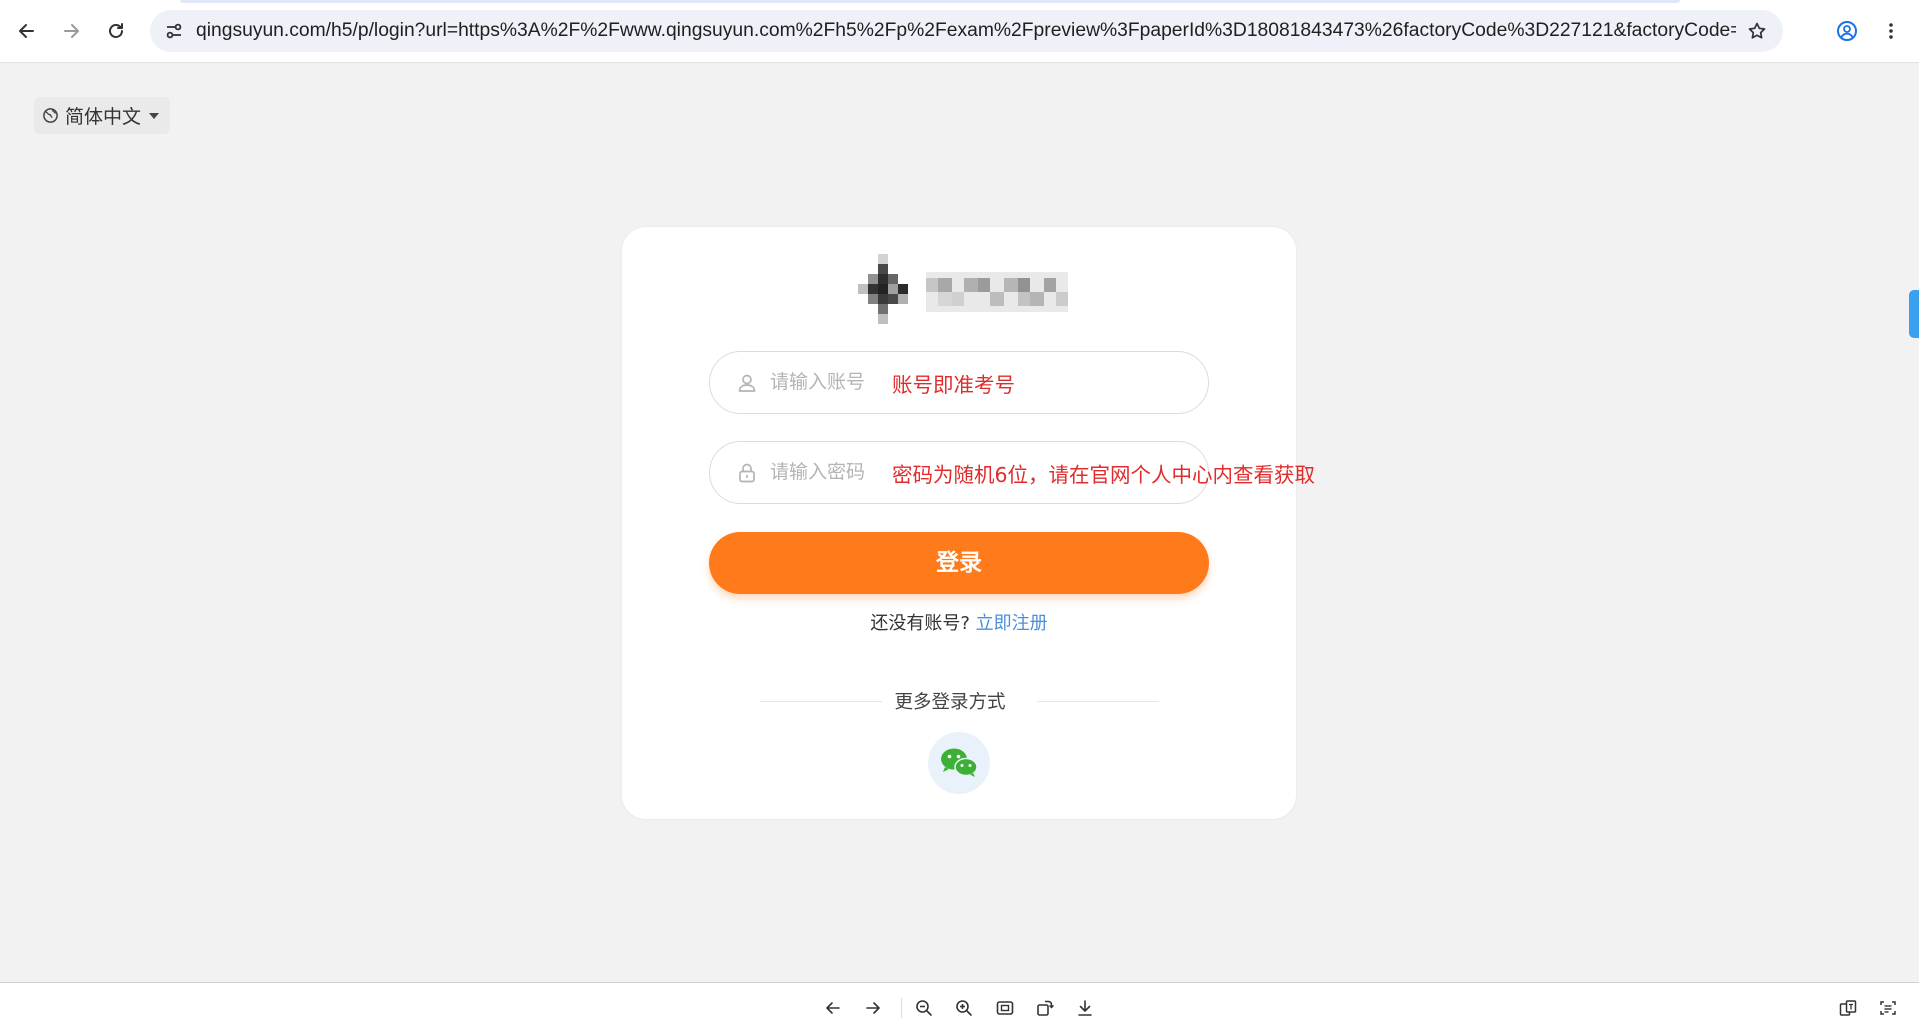 This screenshot has width=1919, height=1033. I want to click on rotate-button, so click(1045, 1008).